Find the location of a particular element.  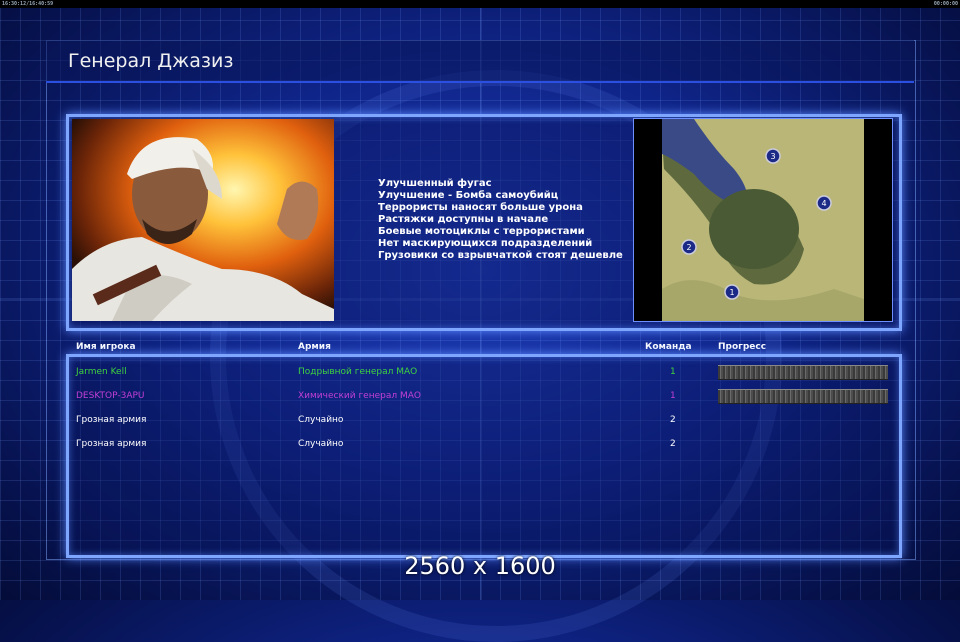

minimap: 1 2 3 4 is located at coordinates (763, 220).